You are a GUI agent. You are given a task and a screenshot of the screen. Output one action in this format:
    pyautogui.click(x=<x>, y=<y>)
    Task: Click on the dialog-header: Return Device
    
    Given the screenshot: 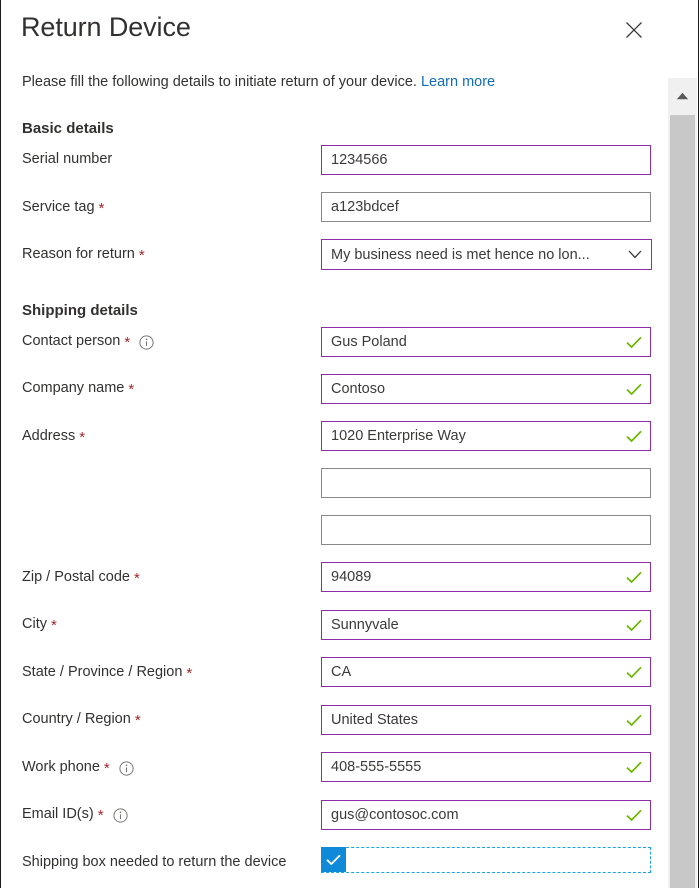 What is the action you would take?
    pyautogui.click(x=335, y=31)
    